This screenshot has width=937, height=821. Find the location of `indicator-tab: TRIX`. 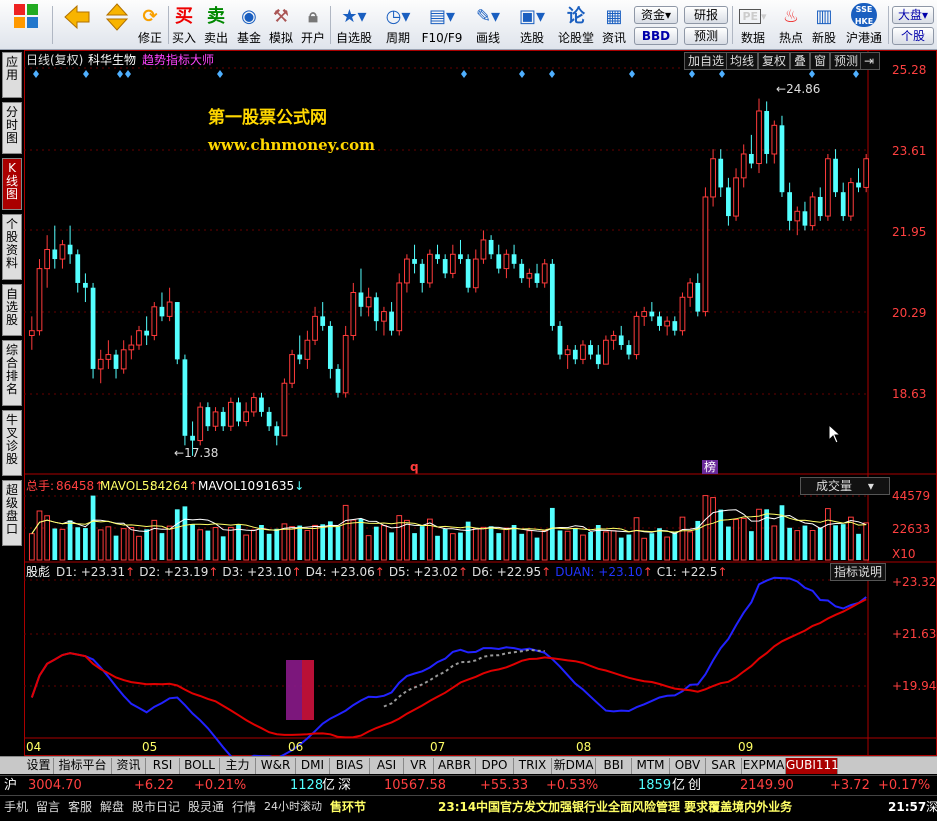

indicator-tab: TRIX is located at coordinates (533, 766).